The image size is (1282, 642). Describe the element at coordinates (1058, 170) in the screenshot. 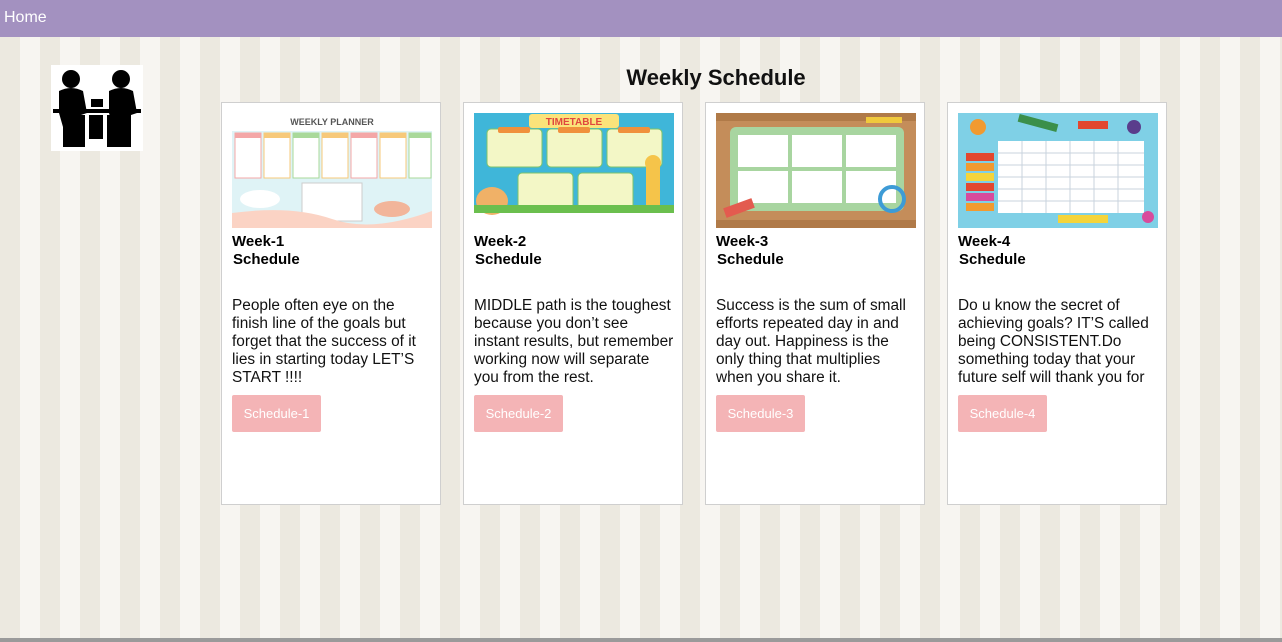

I see `school-supplies-timetable-image` at that location.